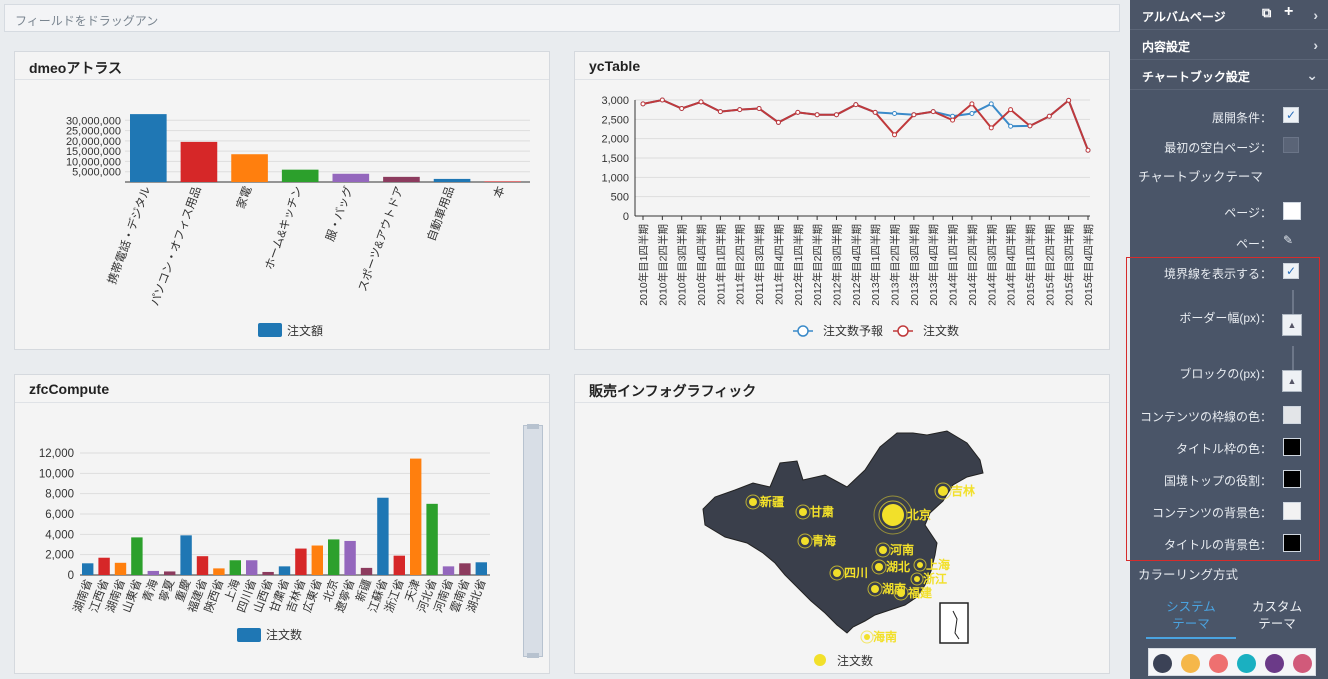 The height and width of the screenshot is (679, 1328). What do you see at coordinates (701, 265) in the screenshot?
I see `x-tick-label: 2010年目4四半期` at bounding box center [701, 265].